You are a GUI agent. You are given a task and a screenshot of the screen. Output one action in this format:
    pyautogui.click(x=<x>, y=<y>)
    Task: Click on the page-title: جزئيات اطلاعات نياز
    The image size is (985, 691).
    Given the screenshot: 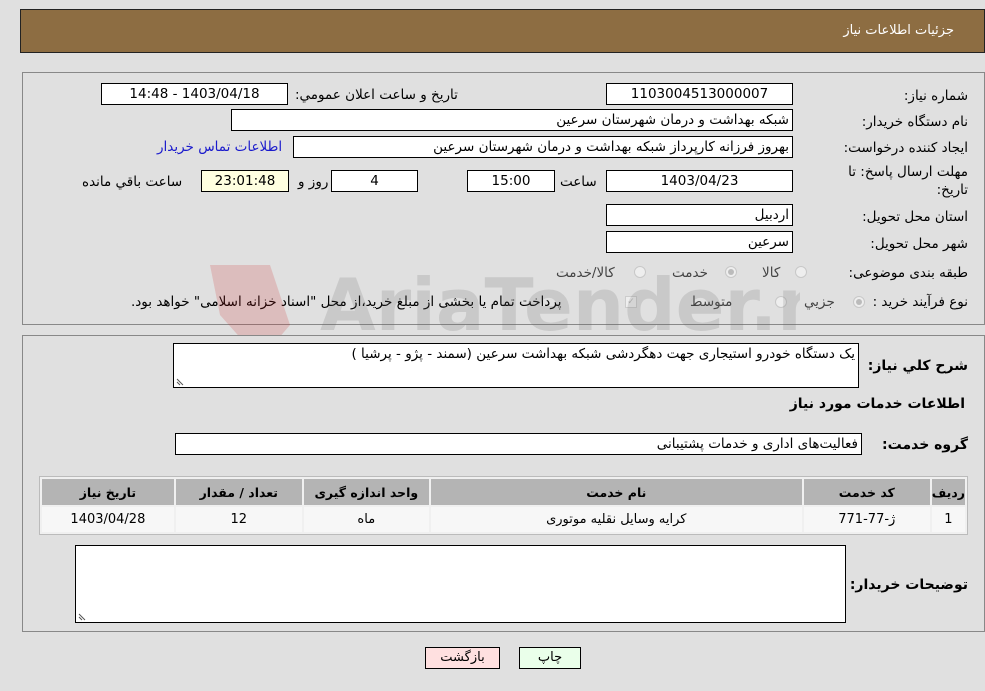 What is the action you would take?
    pyautogui.click(x=898, y=30)
    